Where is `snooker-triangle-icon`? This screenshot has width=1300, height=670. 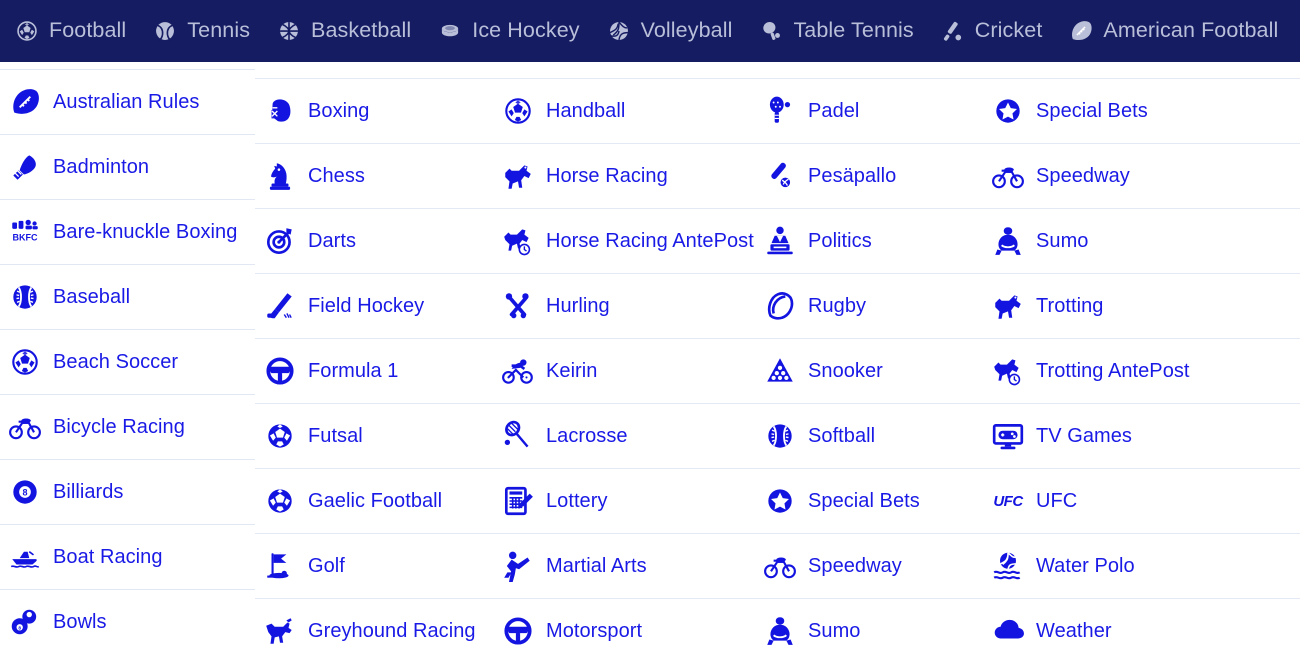
snooker-triangle-icon is located at coordinates (780, 371).